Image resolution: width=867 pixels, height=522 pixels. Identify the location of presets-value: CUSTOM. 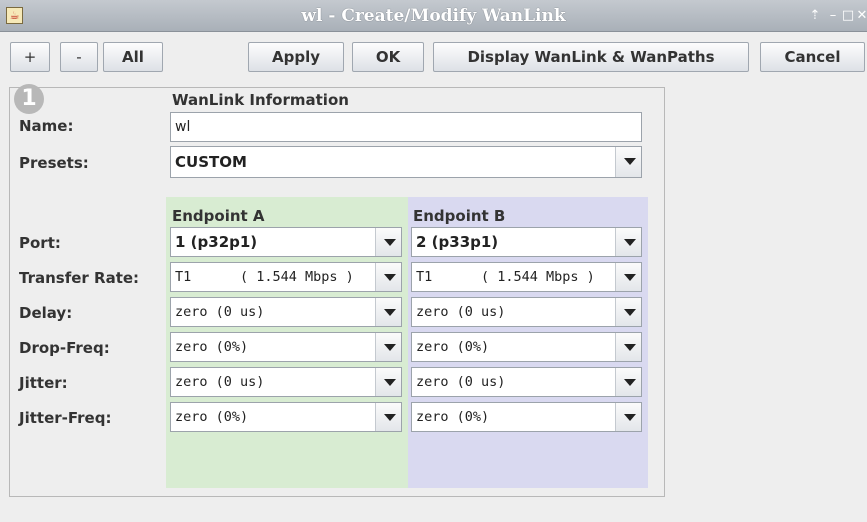
(211, 162).